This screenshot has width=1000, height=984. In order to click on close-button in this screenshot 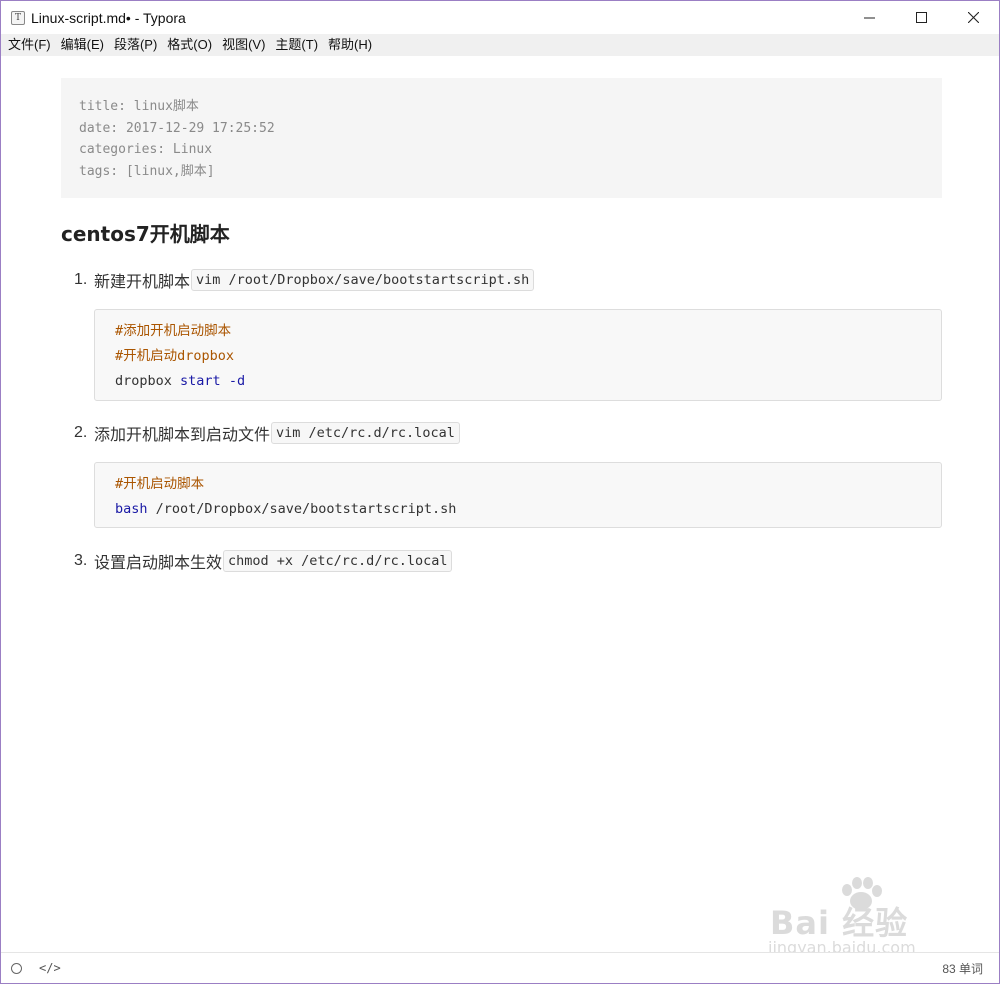, I will do `click(973, 17)`.